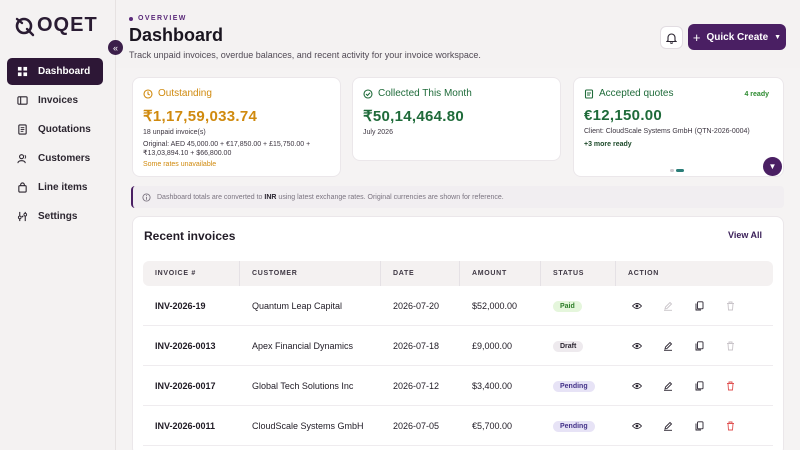 The image size is (800, 450). What do you see at coordinates (176, 35) in the screenshot?
I see `page-title: Dashboard` at bounding box center [176, 35].